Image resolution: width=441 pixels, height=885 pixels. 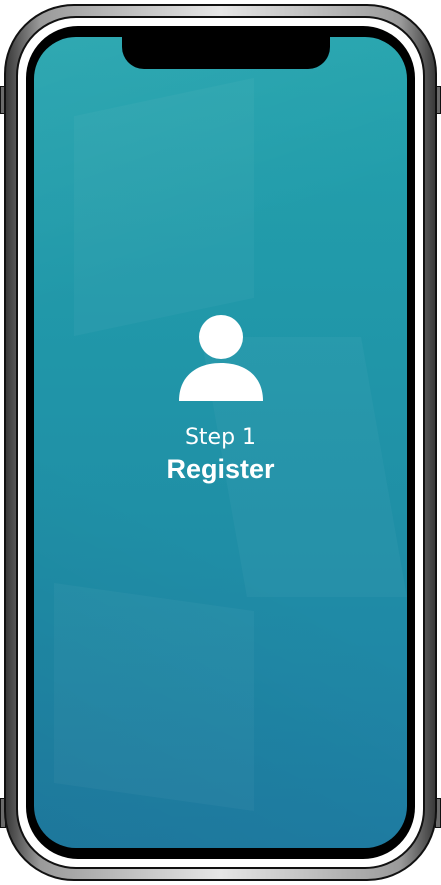 What do you see at coordinates (220, 358) in the screenshot?
I see `user-icon` at bounding box center [220, 358].